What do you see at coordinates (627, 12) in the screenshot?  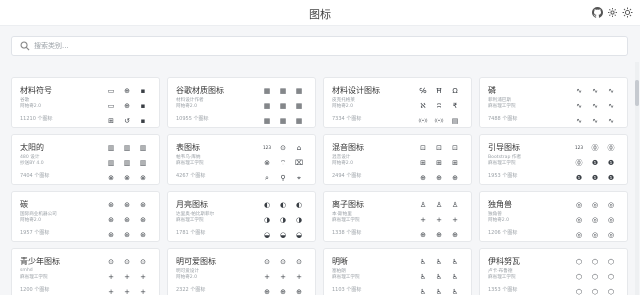 I see `sun-icon` at bounding box center [627, 12].